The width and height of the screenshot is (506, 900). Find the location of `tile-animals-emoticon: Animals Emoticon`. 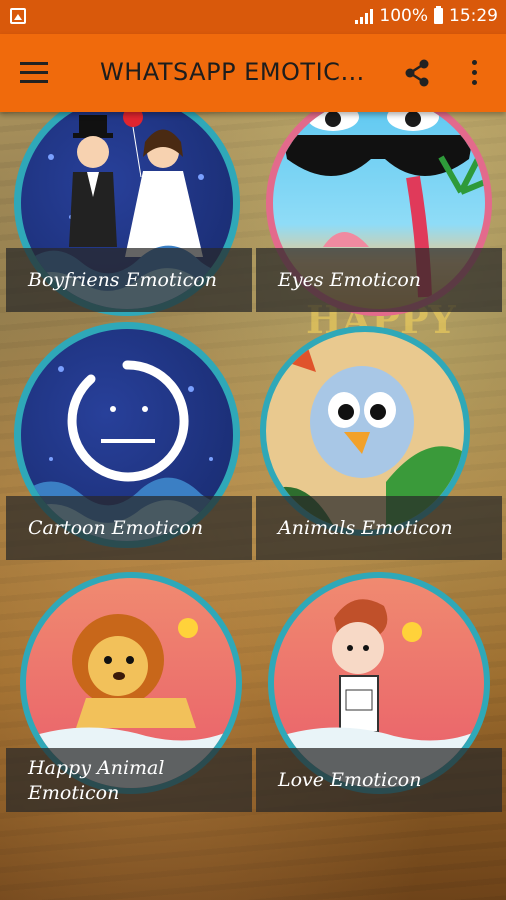

tile-animals-emoticon: Animals Emoticon is located at coordinates (379, 442).